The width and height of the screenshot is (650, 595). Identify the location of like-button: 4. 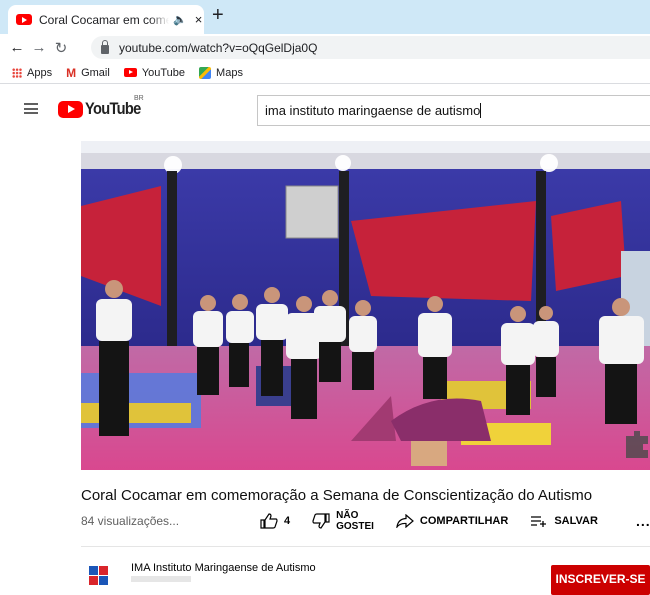
(275, 521).